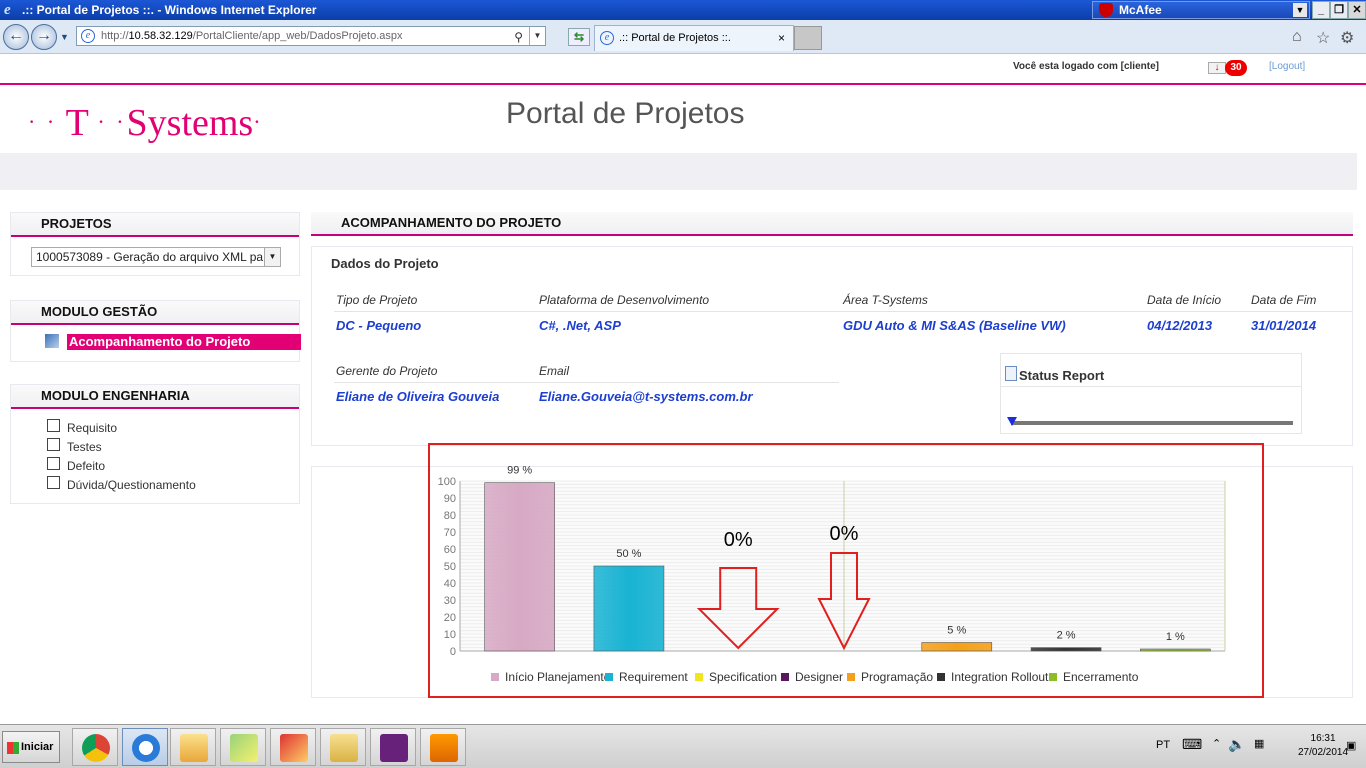 Image resolution: width=1366 pixels, height=768 pixels. I want to click on language-indicator: PT, so click(1163, 745).